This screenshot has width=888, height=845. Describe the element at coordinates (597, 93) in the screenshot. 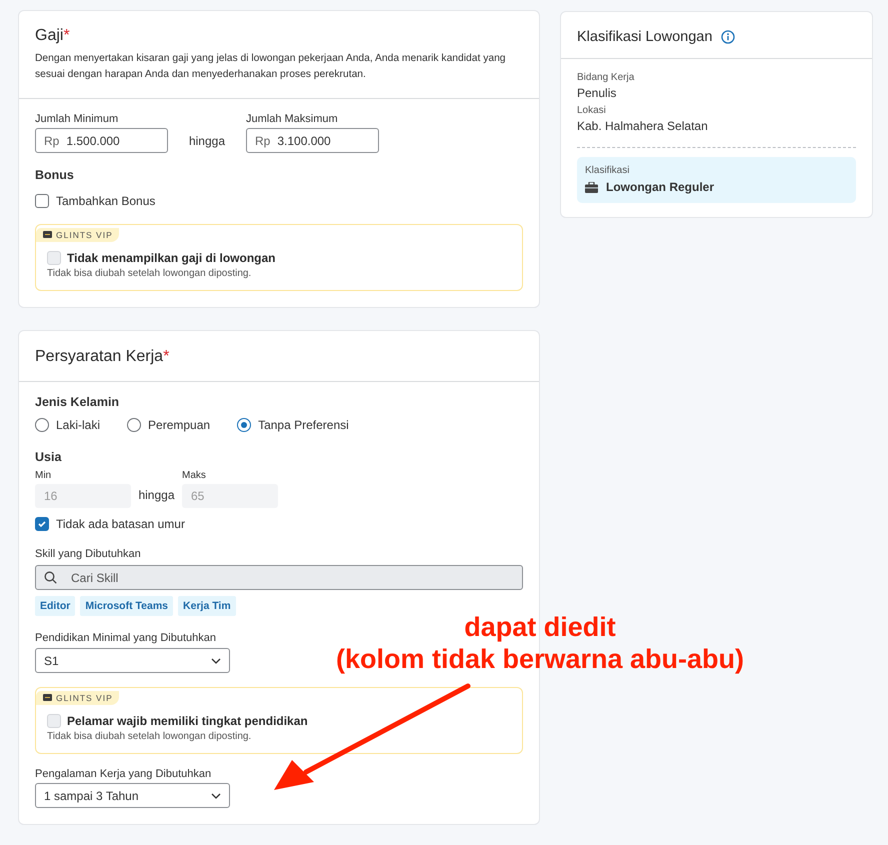

I see `info-value: Penulis` at that location.